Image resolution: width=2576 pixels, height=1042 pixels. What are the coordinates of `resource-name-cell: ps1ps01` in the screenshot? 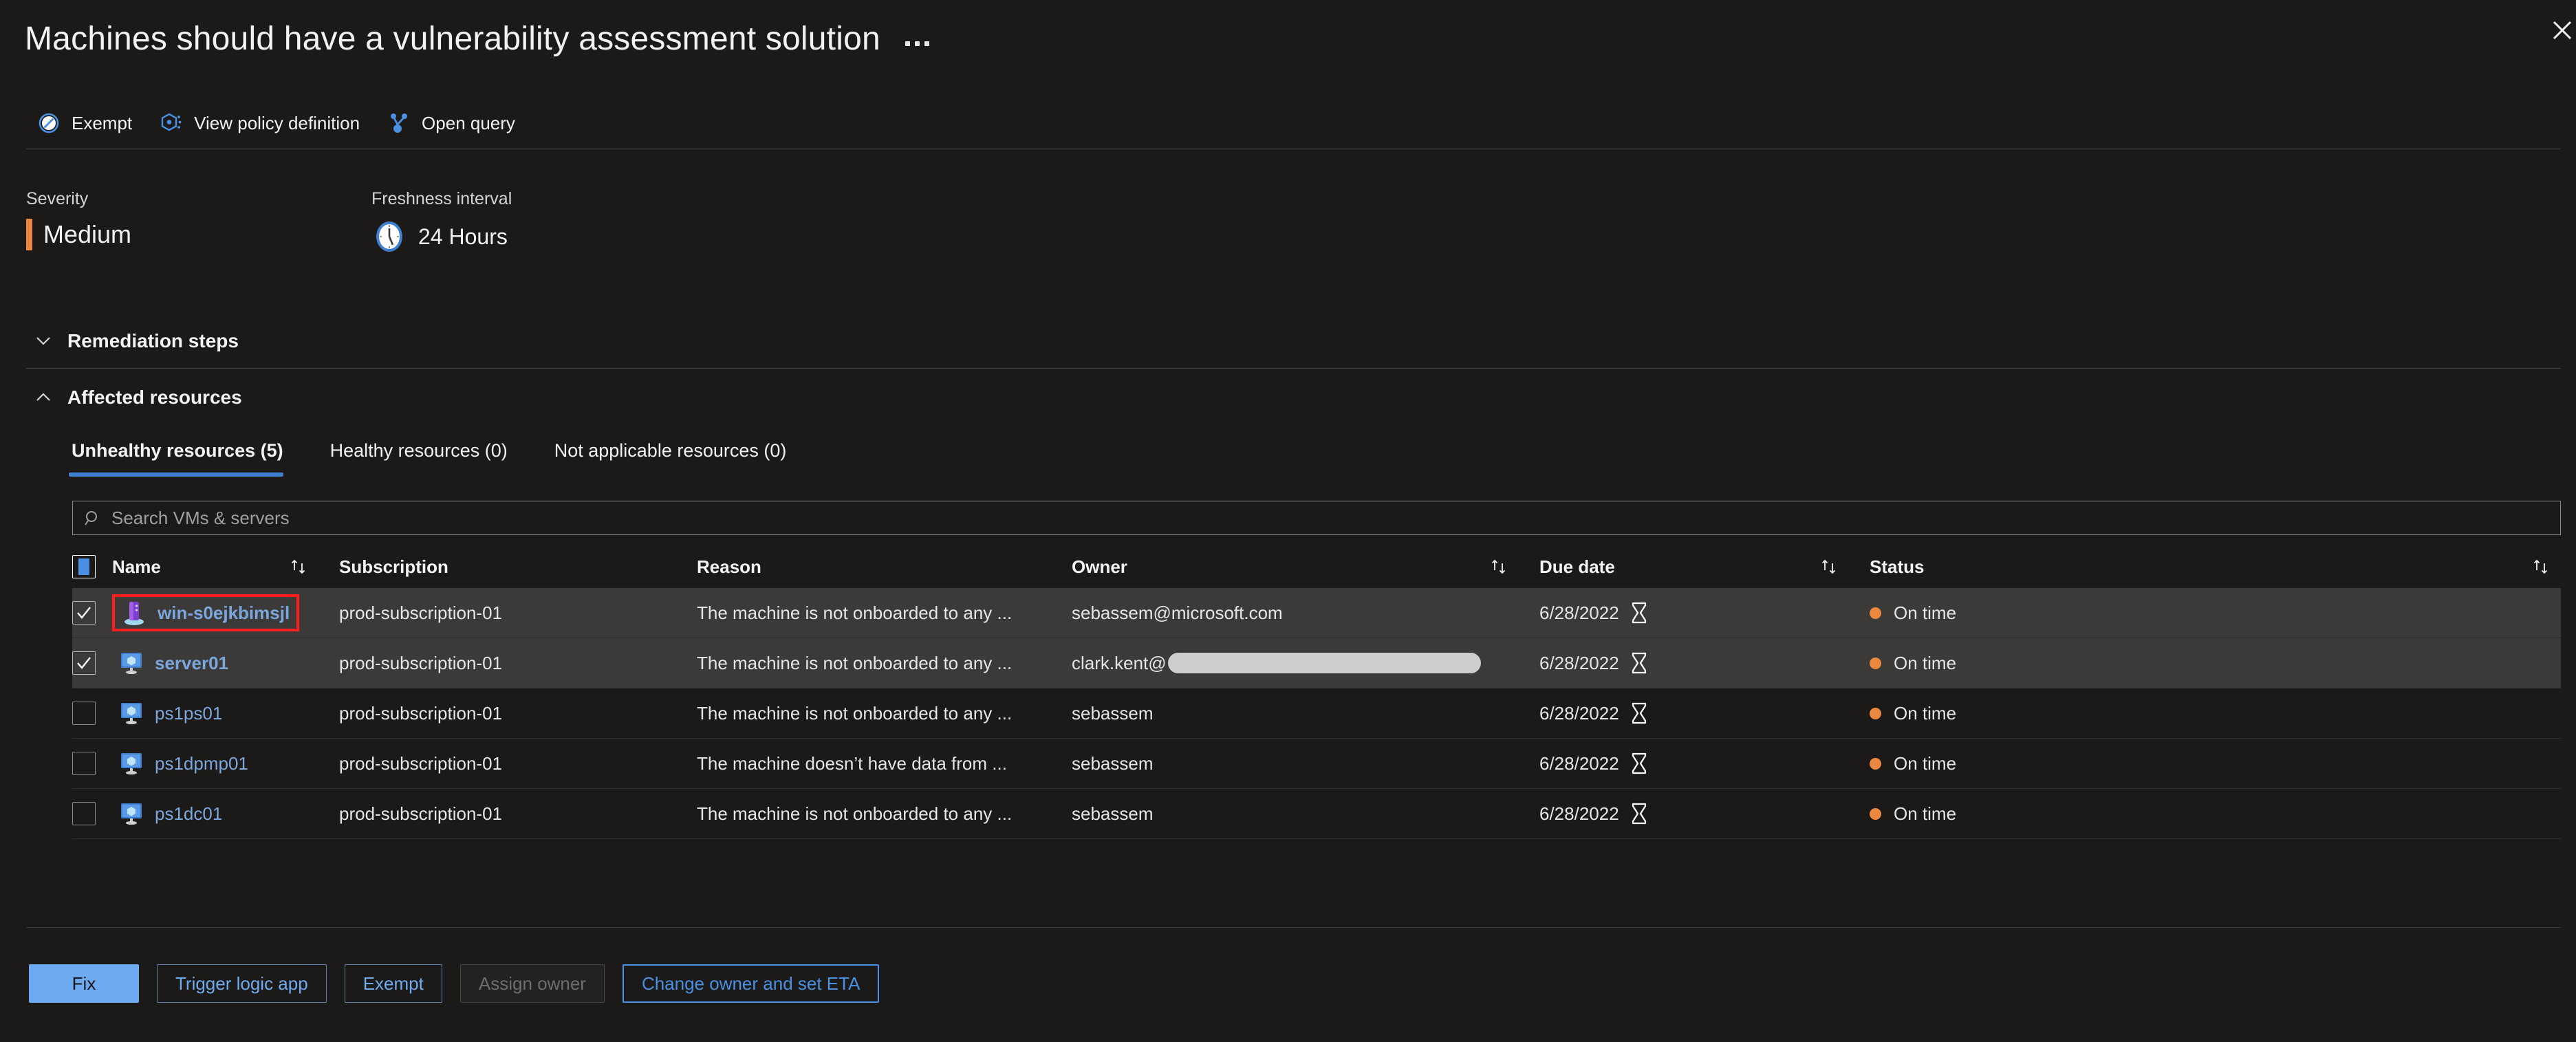 It's located at (226, 713).